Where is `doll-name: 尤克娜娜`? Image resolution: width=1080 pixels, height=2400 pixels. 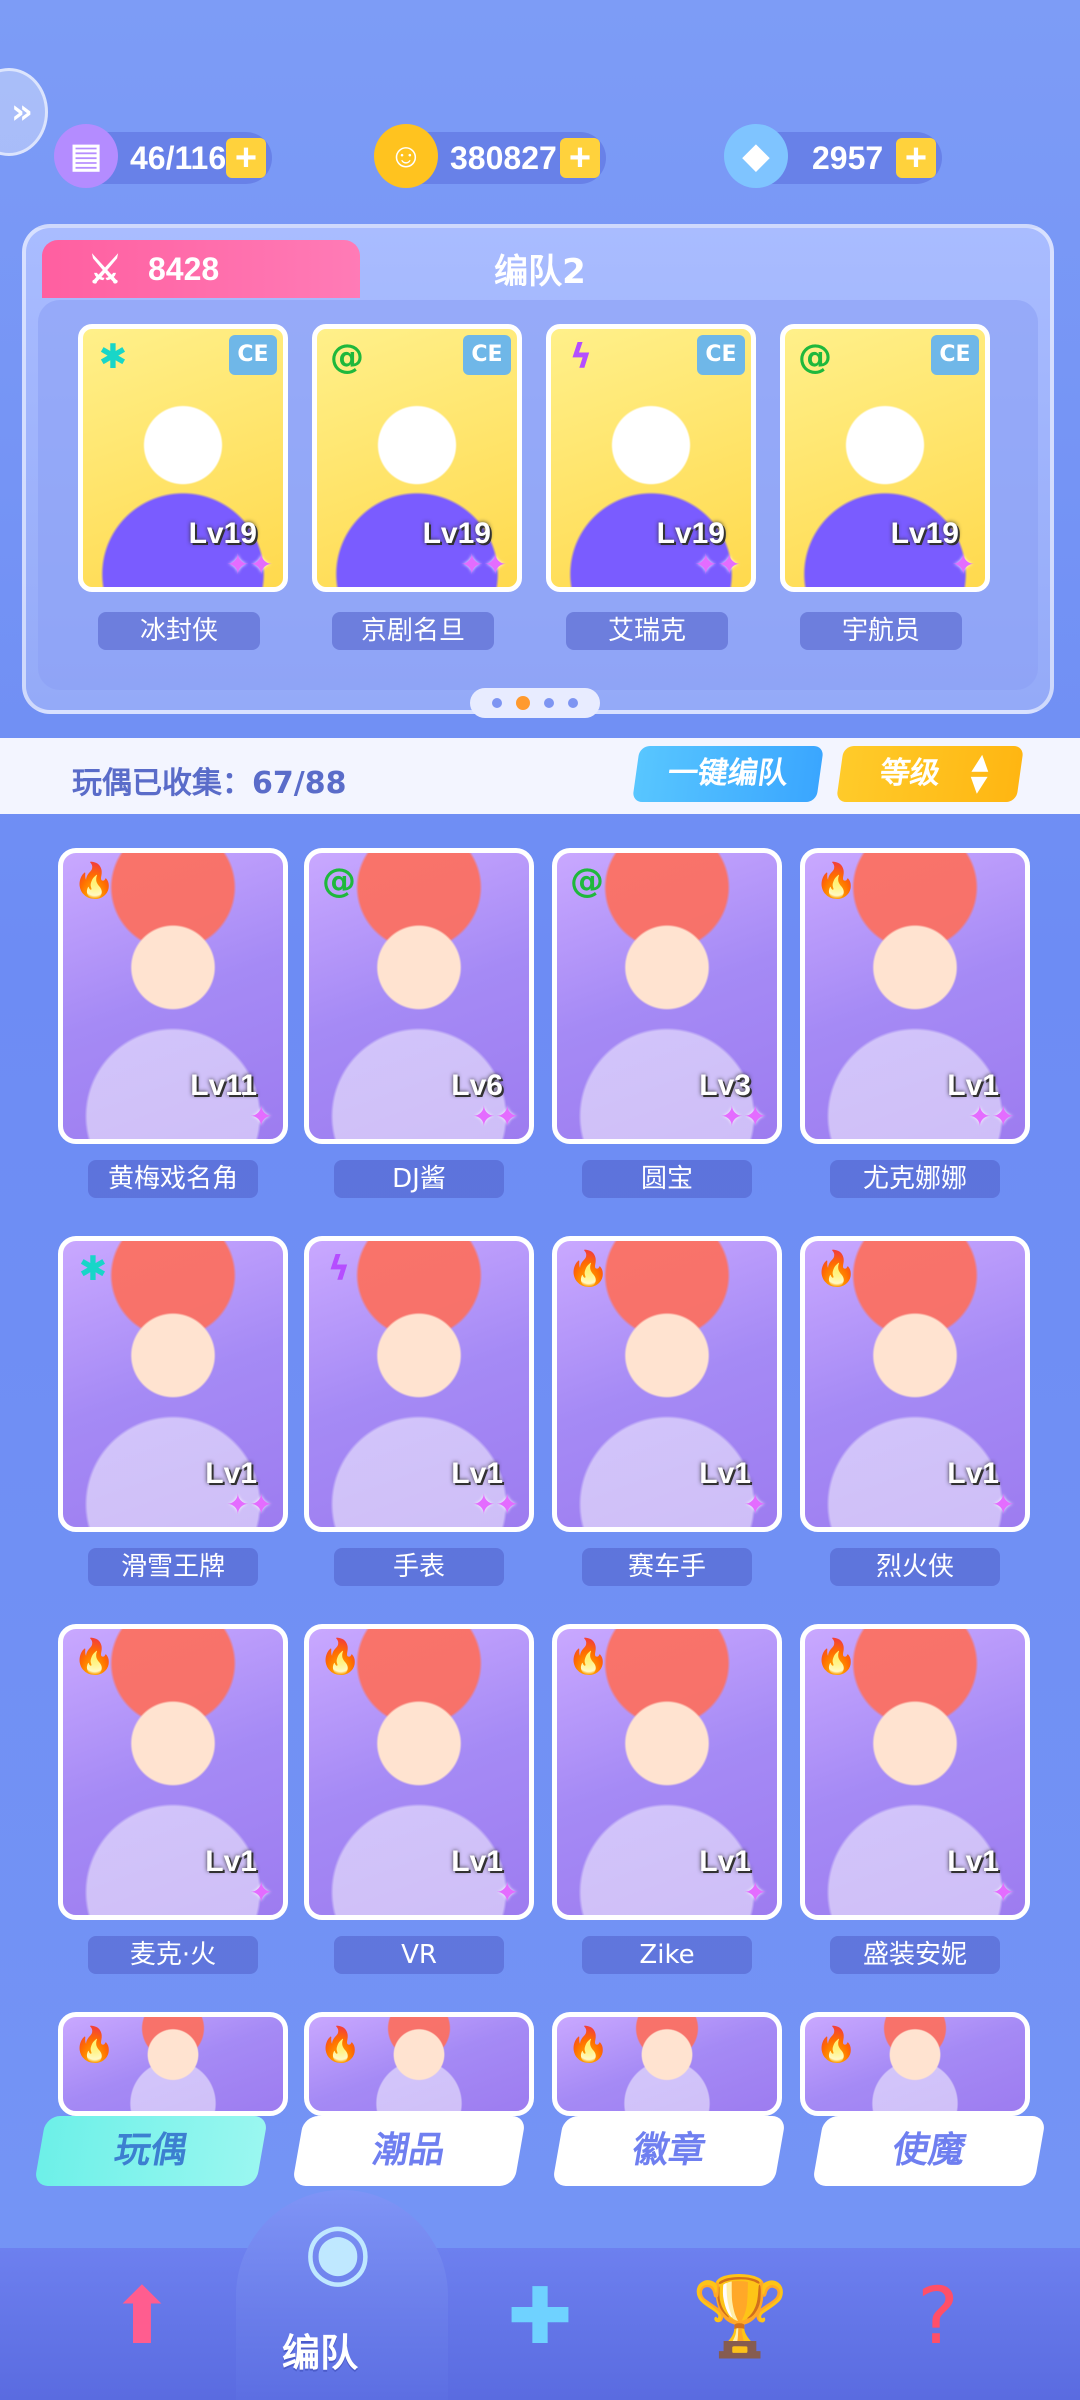
doll-name: 尤克娜娜 is located at coordinates (915, 1179).